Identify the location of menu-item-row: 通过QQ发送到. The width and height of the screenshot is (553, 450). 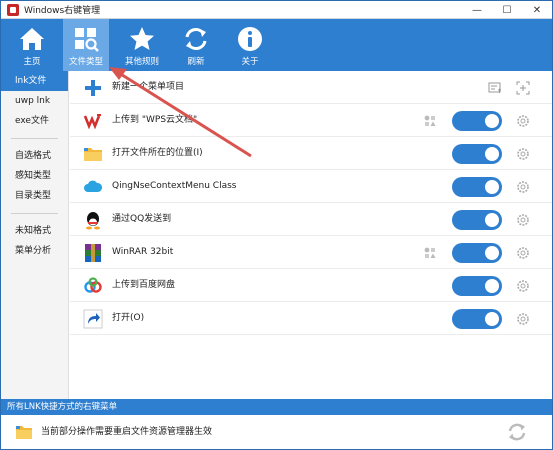
(311, 219).